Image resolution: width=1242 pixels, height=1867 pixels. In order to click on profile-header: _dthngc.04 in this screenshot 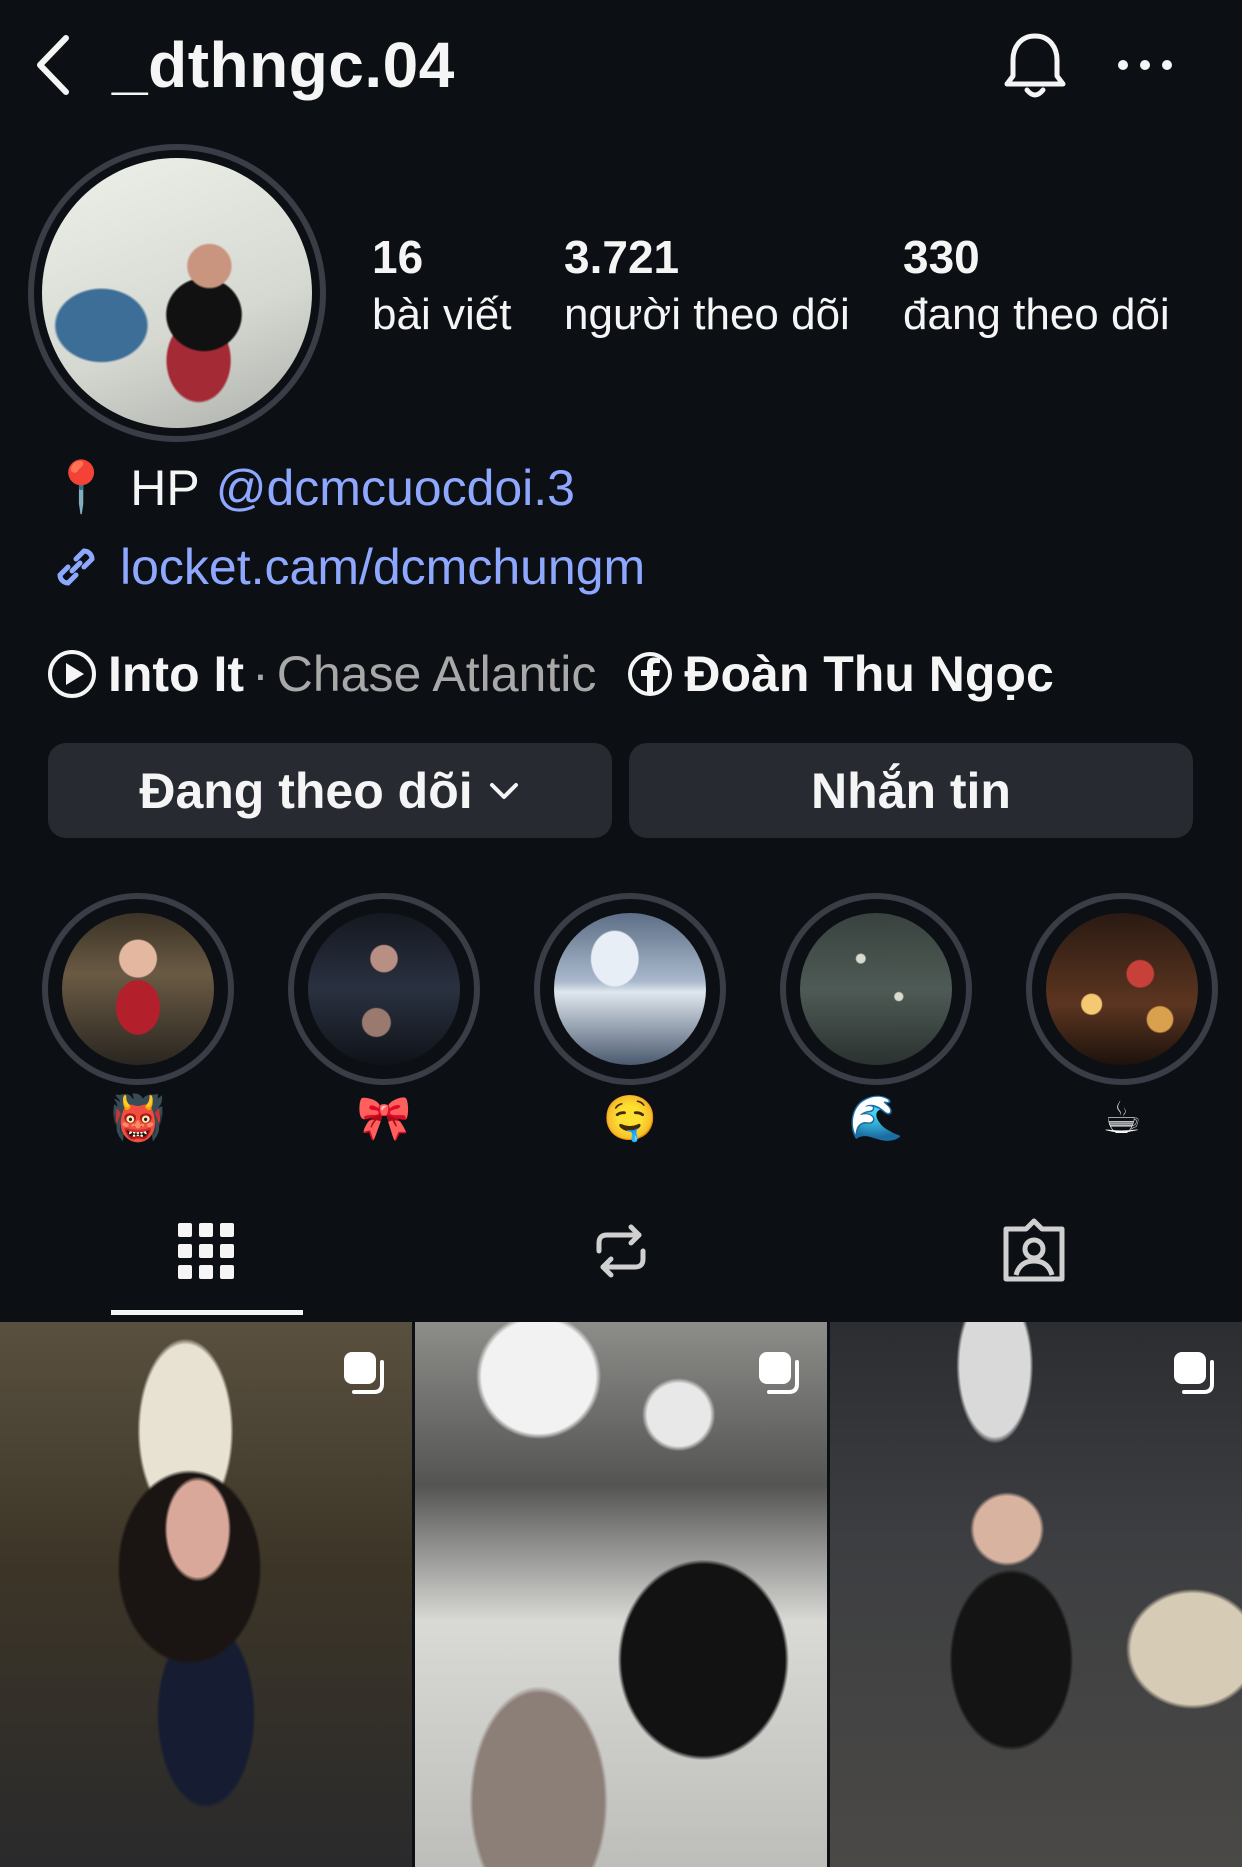, I will do `click(621, 65)`.